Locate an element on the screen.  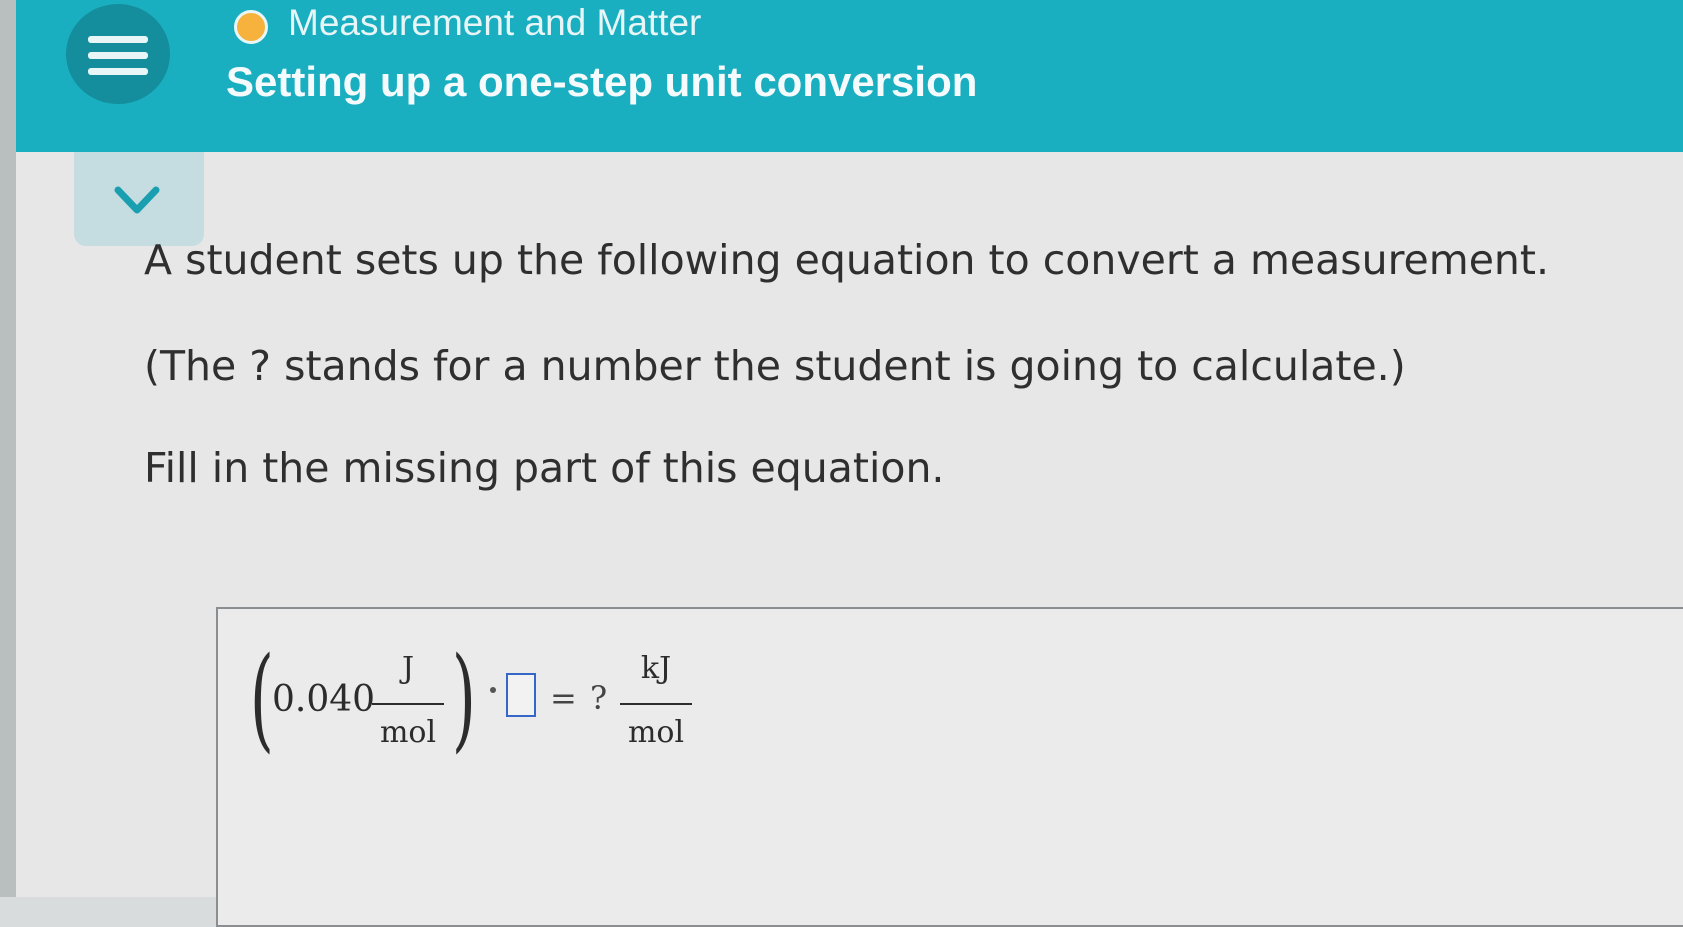
conversion-factor-input is located at coordinates (521, 695).